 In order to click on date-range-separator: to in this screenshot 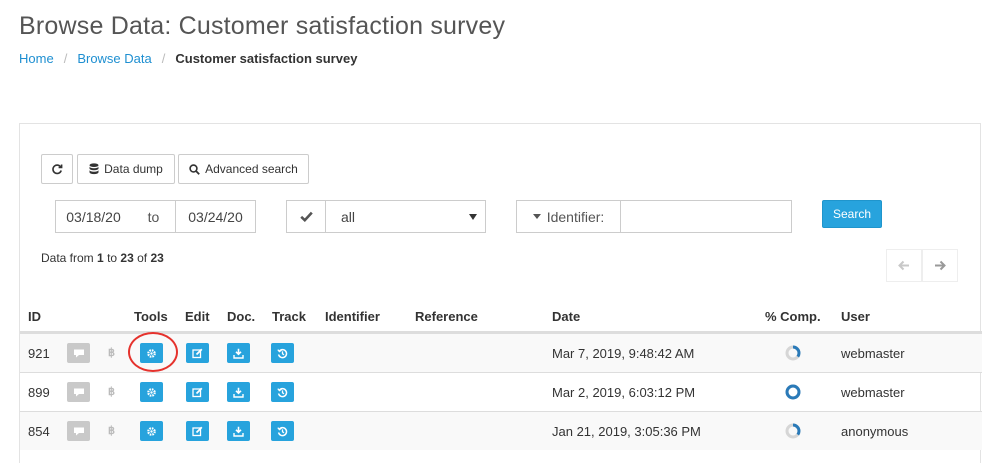, I will do `click(153, 216)`.